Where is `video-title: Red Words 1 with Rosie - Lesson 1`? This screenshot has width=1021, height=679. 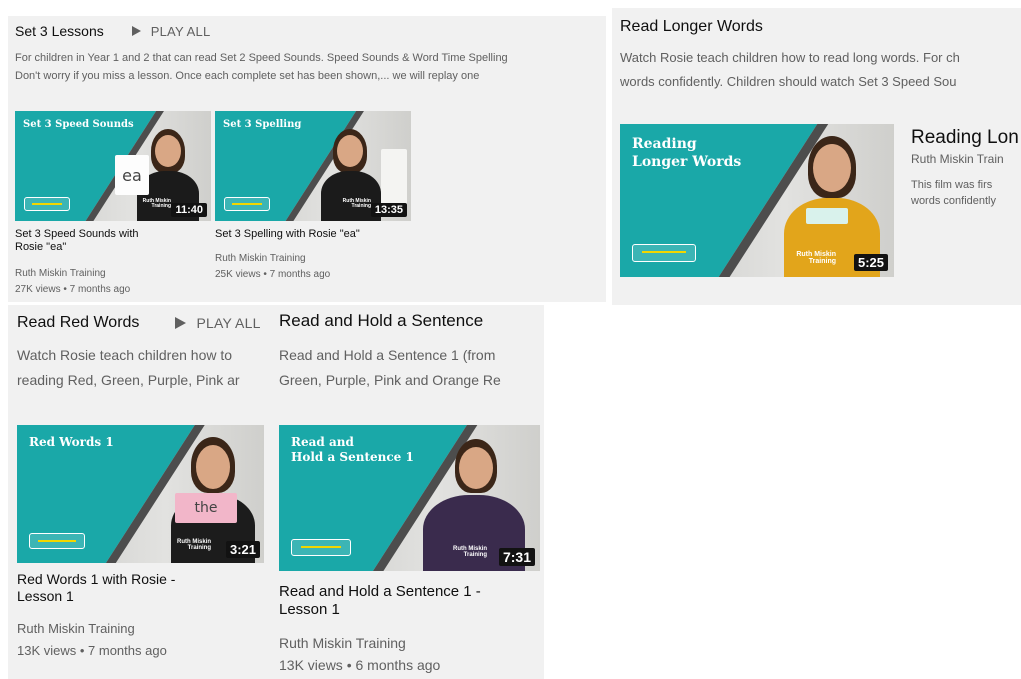 video-title: Red Words 1 with Rosie - Lesson 1 is located at coordinates (96, 588).